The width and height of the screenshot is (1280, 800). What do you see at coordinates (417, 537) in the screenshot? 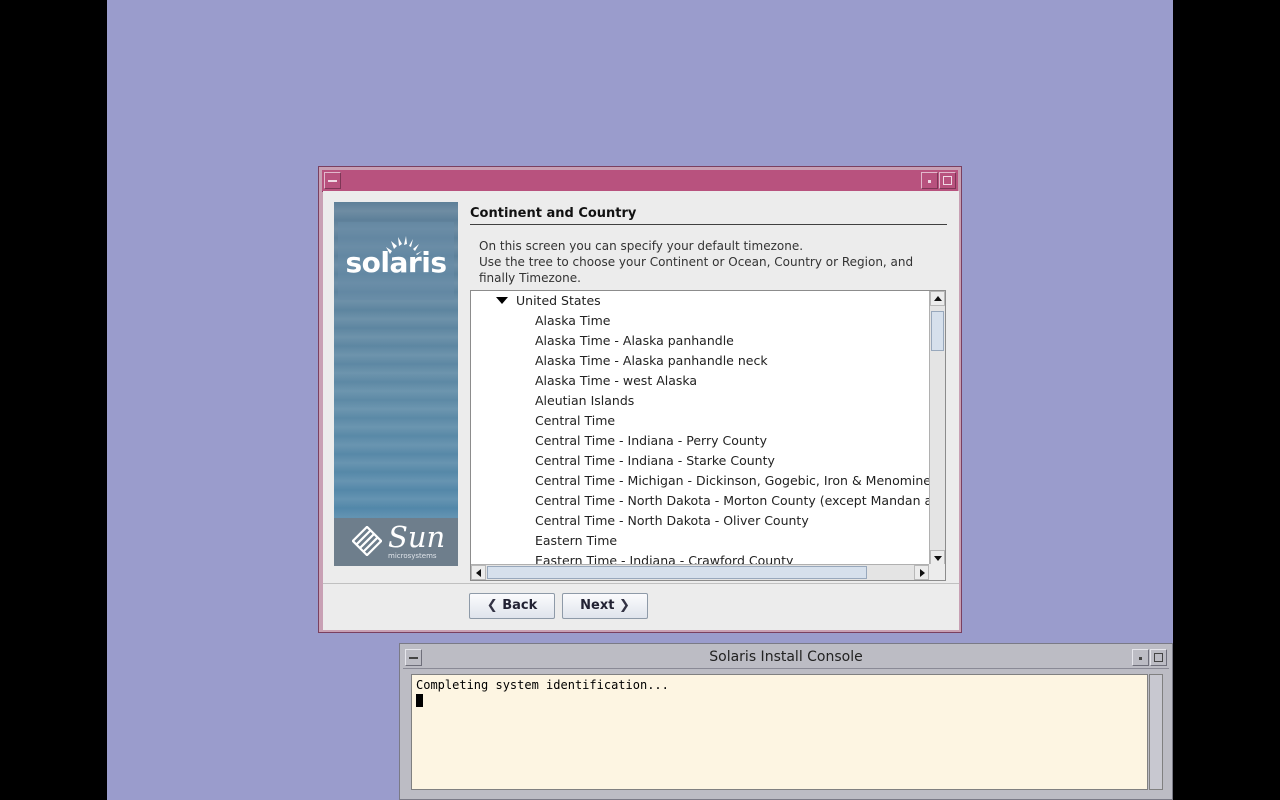
I see `sun-logo-text: Sun` at bounding box center [417, 537].